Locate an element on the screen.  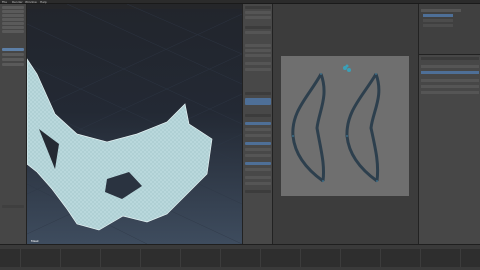
panel-3d-cursor is located at coordinates (258, 27).